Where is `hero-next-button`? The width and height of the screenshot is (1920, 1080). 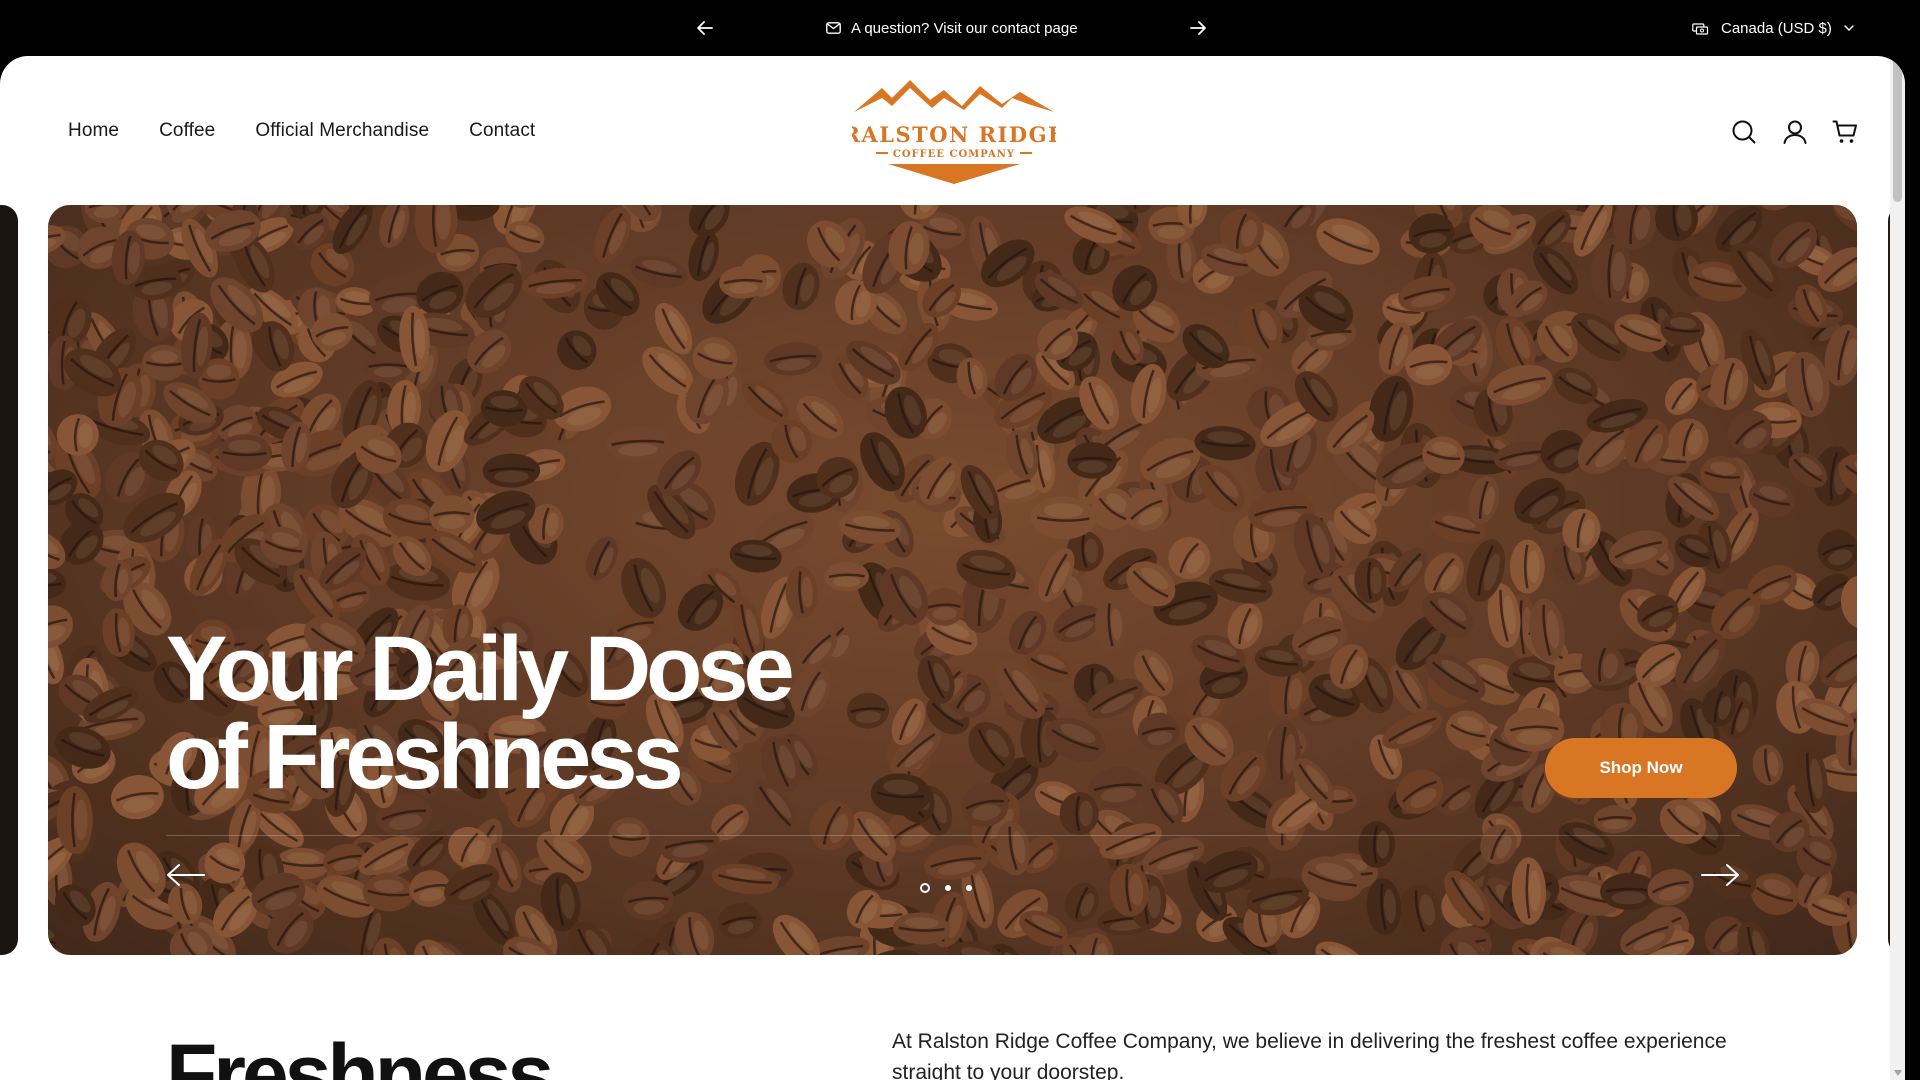
hero-next-button is located at coordinates (1720, 875).